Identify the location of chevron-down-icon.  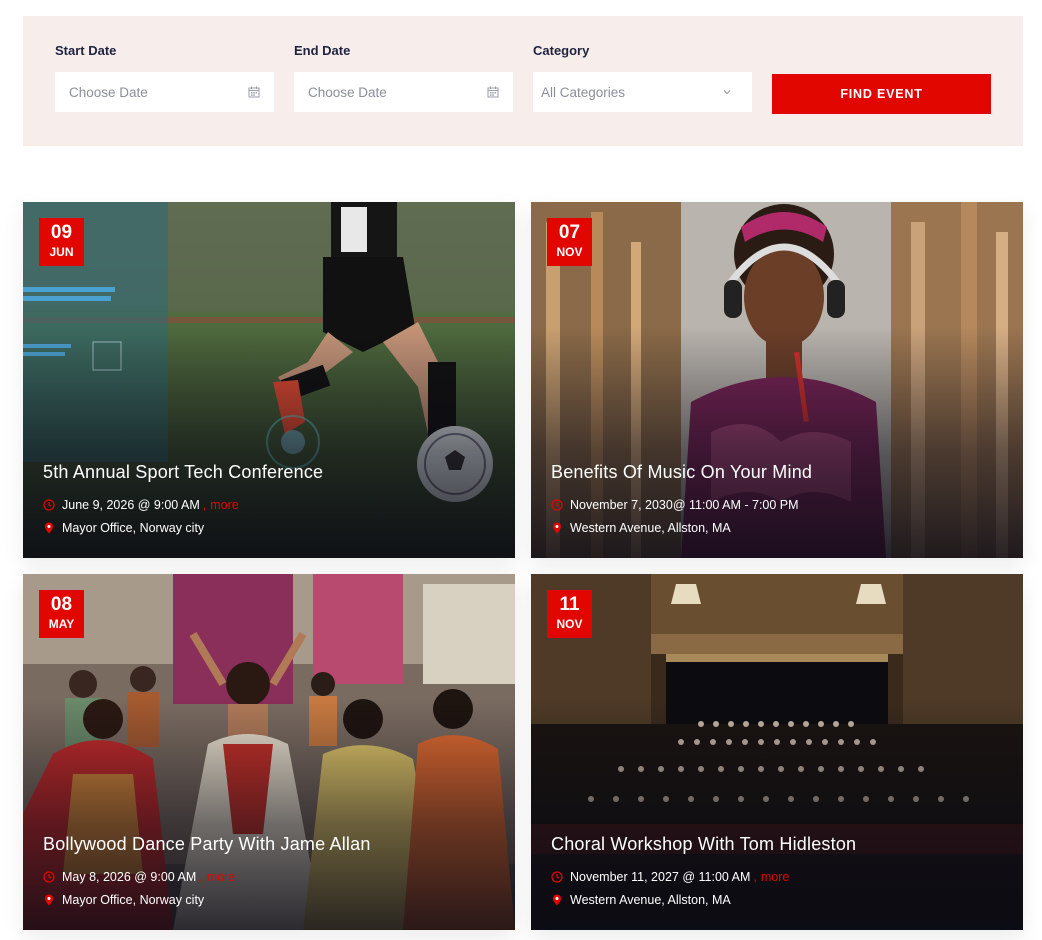
(727, 92).